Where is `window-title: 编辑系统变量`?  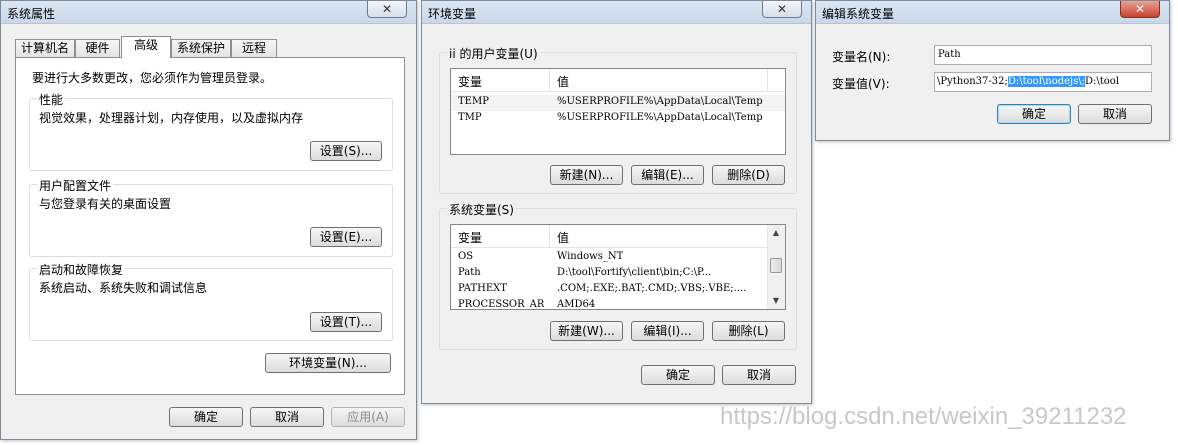
window-title: 编辑系统变量 is located at coordinates (858, 14).